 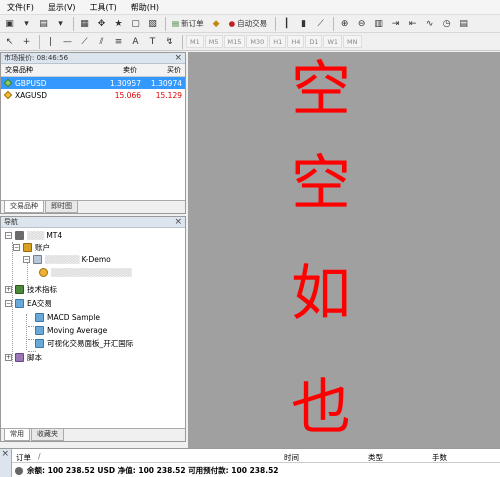 What do you see at coordinates (296, 41) in the screenshot?
I see `timeframe-h4: H4` at bounding box center [296, 41].